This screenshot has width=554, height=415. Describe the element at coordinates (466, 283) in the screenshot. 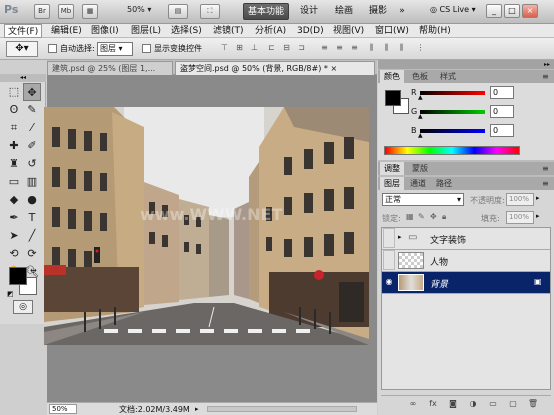

I see `layer-row-background: ◉ 背景 ▣` at that location.